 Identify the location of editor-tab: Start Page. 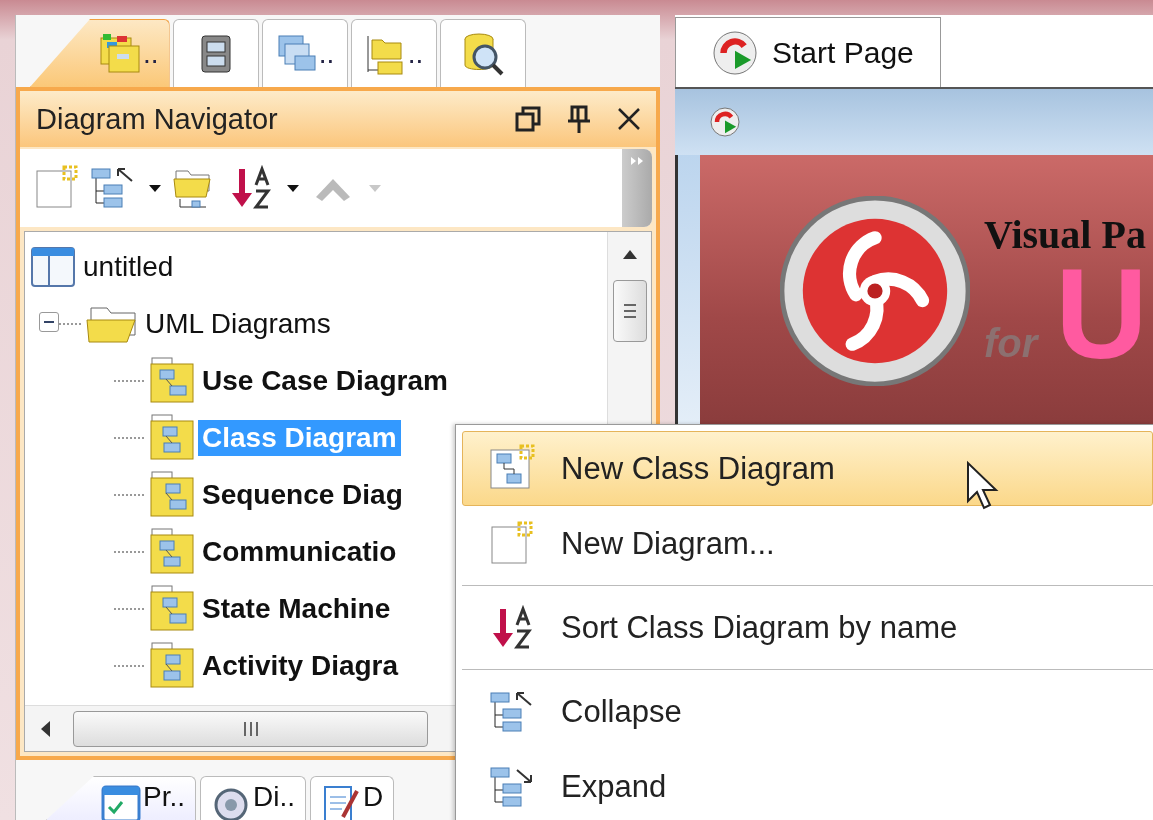
(808, 52).